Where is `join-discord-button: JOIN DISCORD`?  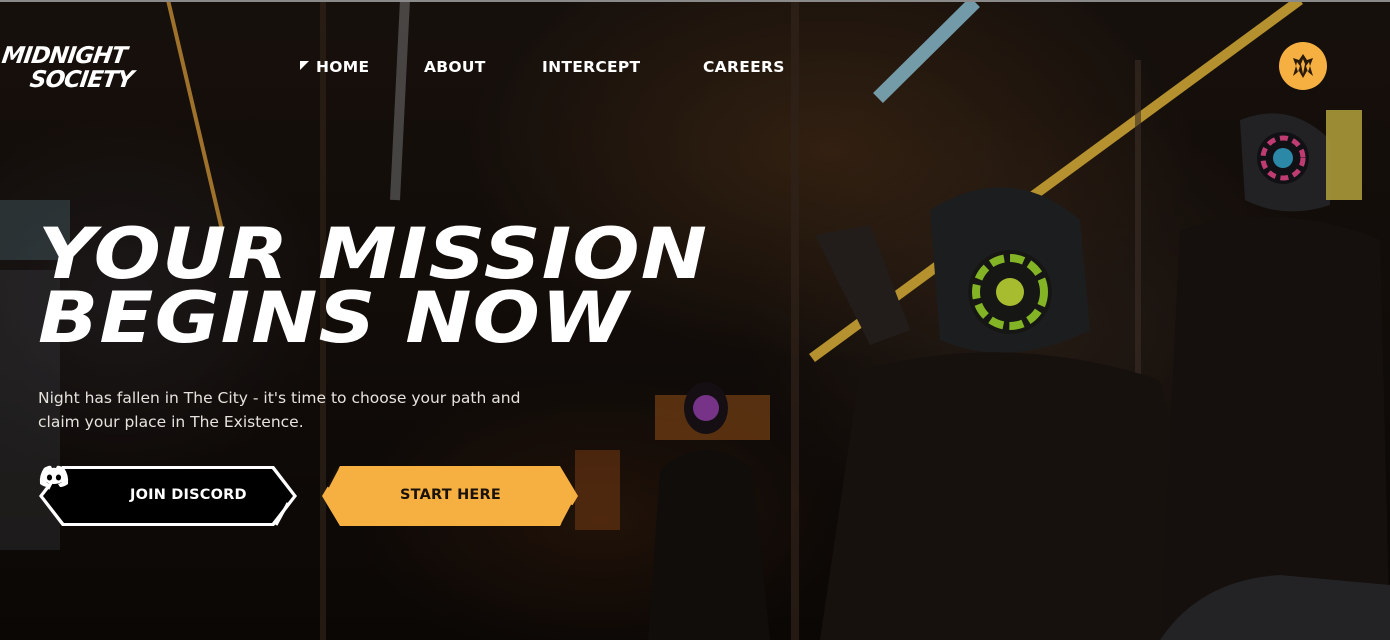
join-discord-button: JOIN DISCORD is located at coordinates (168, 496).